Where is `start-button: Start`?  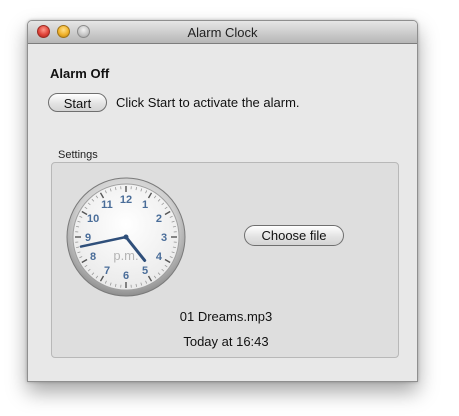
start-button: Start is located at coordinates (77, 102).